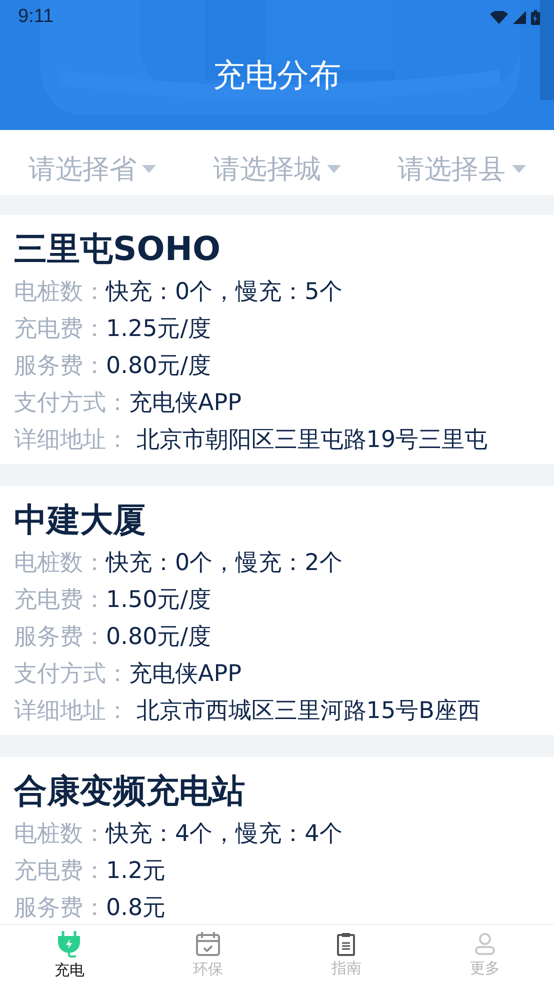 Image resolution: width=554 pixels, height=984 pixels. I want to click on region-dropdown: 请选择县, so click(462, 168).